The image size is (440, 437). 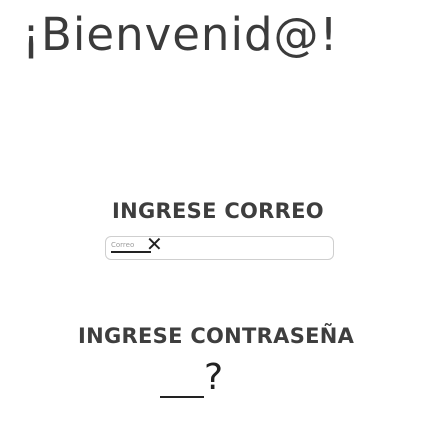 I want to click on email-label: INGRESE CORREO, so click(x=218, y=211).